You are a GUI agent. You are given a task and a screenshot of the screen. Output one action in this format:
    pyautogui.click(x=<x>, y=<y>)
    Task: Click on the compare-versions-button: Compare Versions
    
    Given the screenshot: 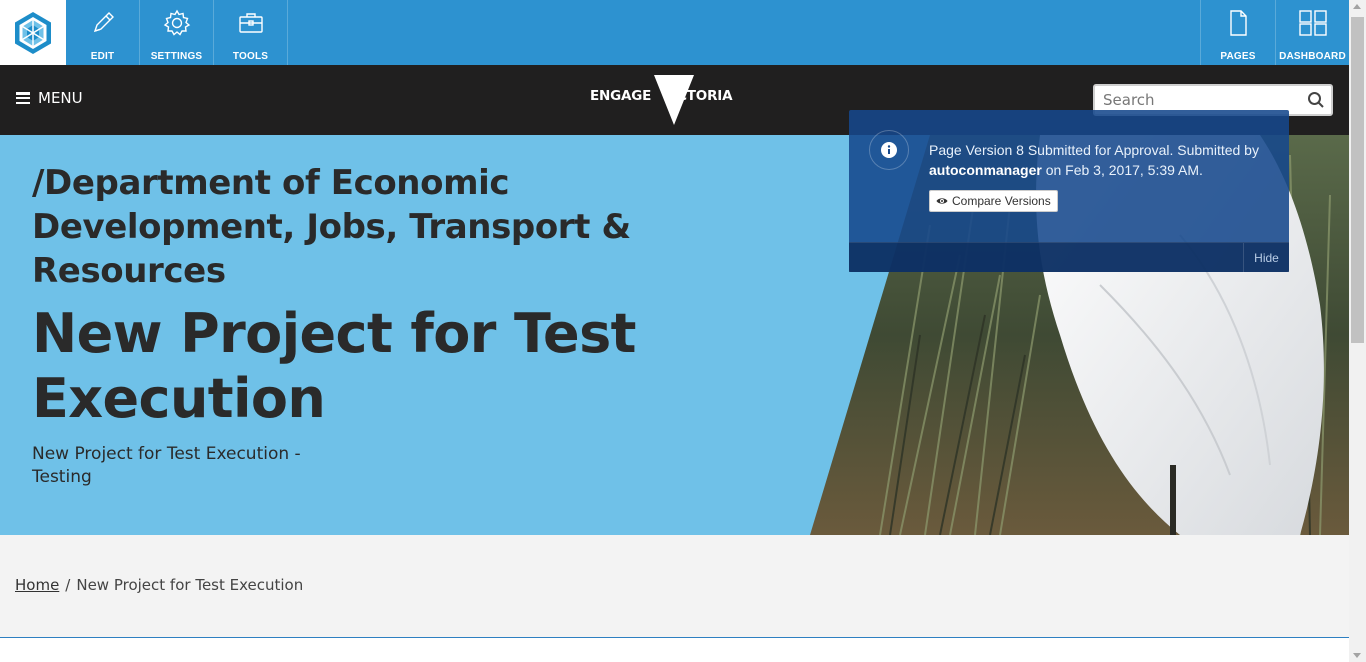 What is the action you would take?
    pyautogui.click(x=993, y=201)
    